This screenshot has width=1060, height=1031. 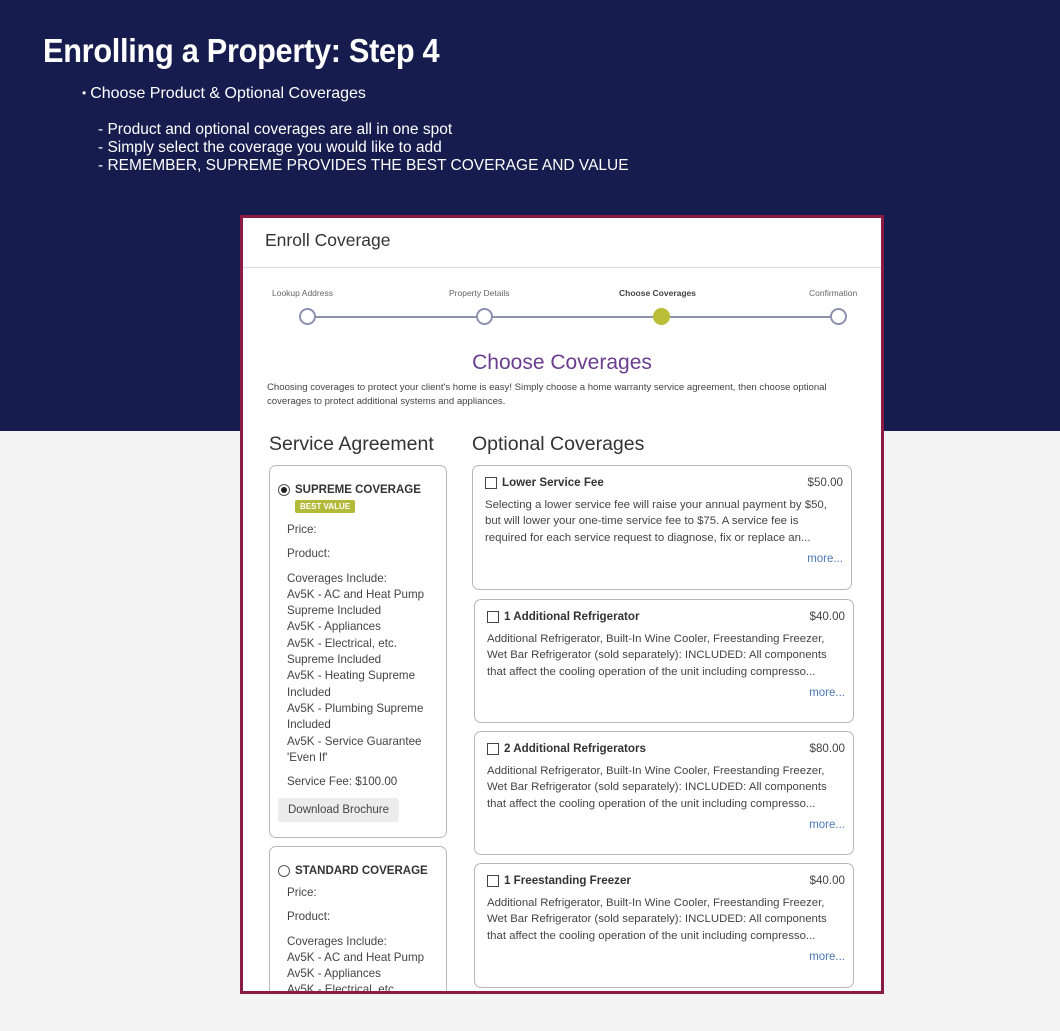 I want to click on plan-option-standard: STANDARD COVERAGE, so click(x=358, y=871).